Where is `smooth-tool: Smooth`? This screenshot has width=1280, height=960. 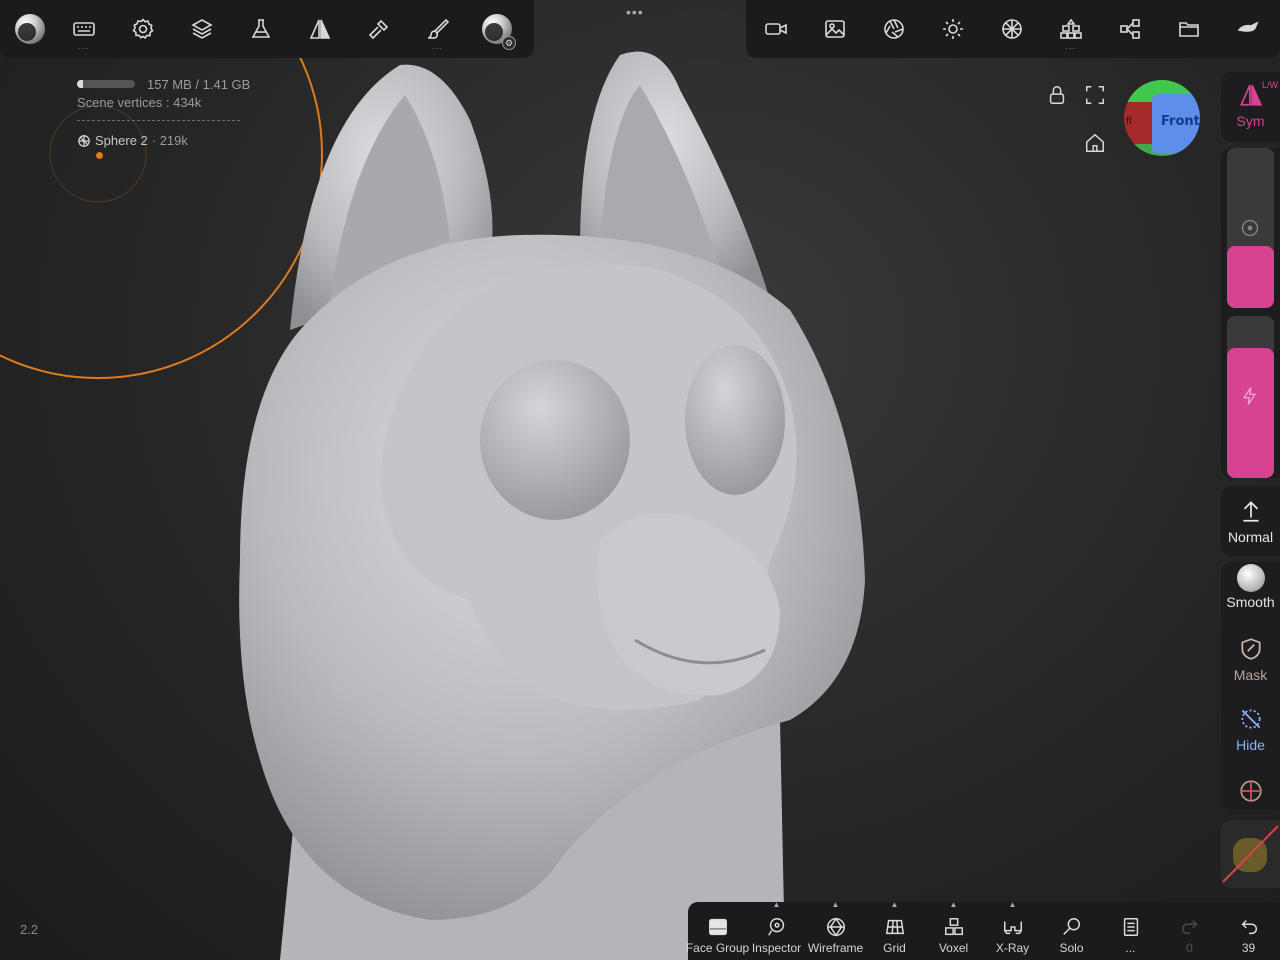
smooth-tool: Smooth is located at coordinates (1250, 587).